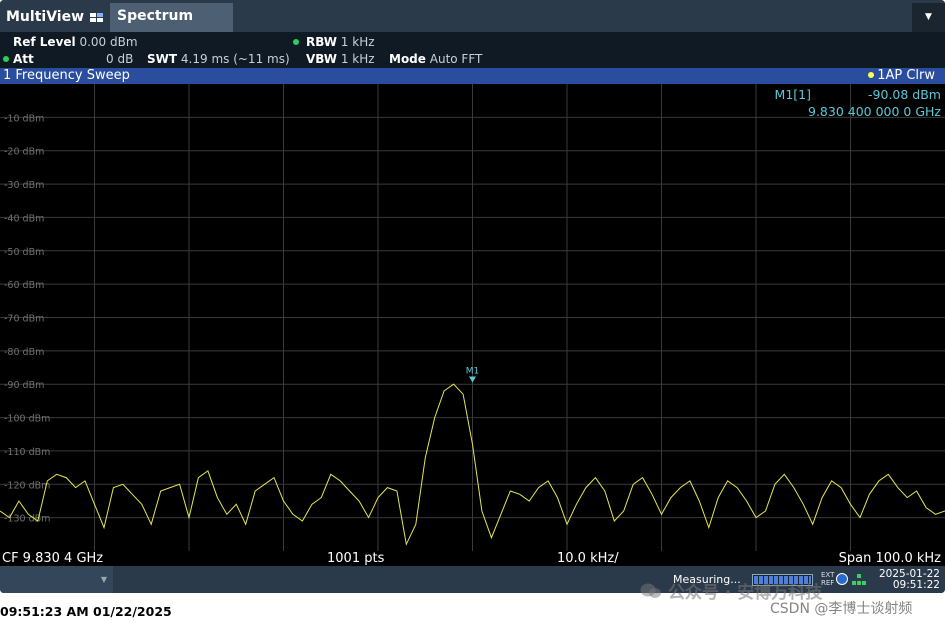 The height and width of the screenshot is (623, 945). Describe the element at coordinates (928, 17) in the screenshot. I see `chevron-down-icon: ▼` at that location.